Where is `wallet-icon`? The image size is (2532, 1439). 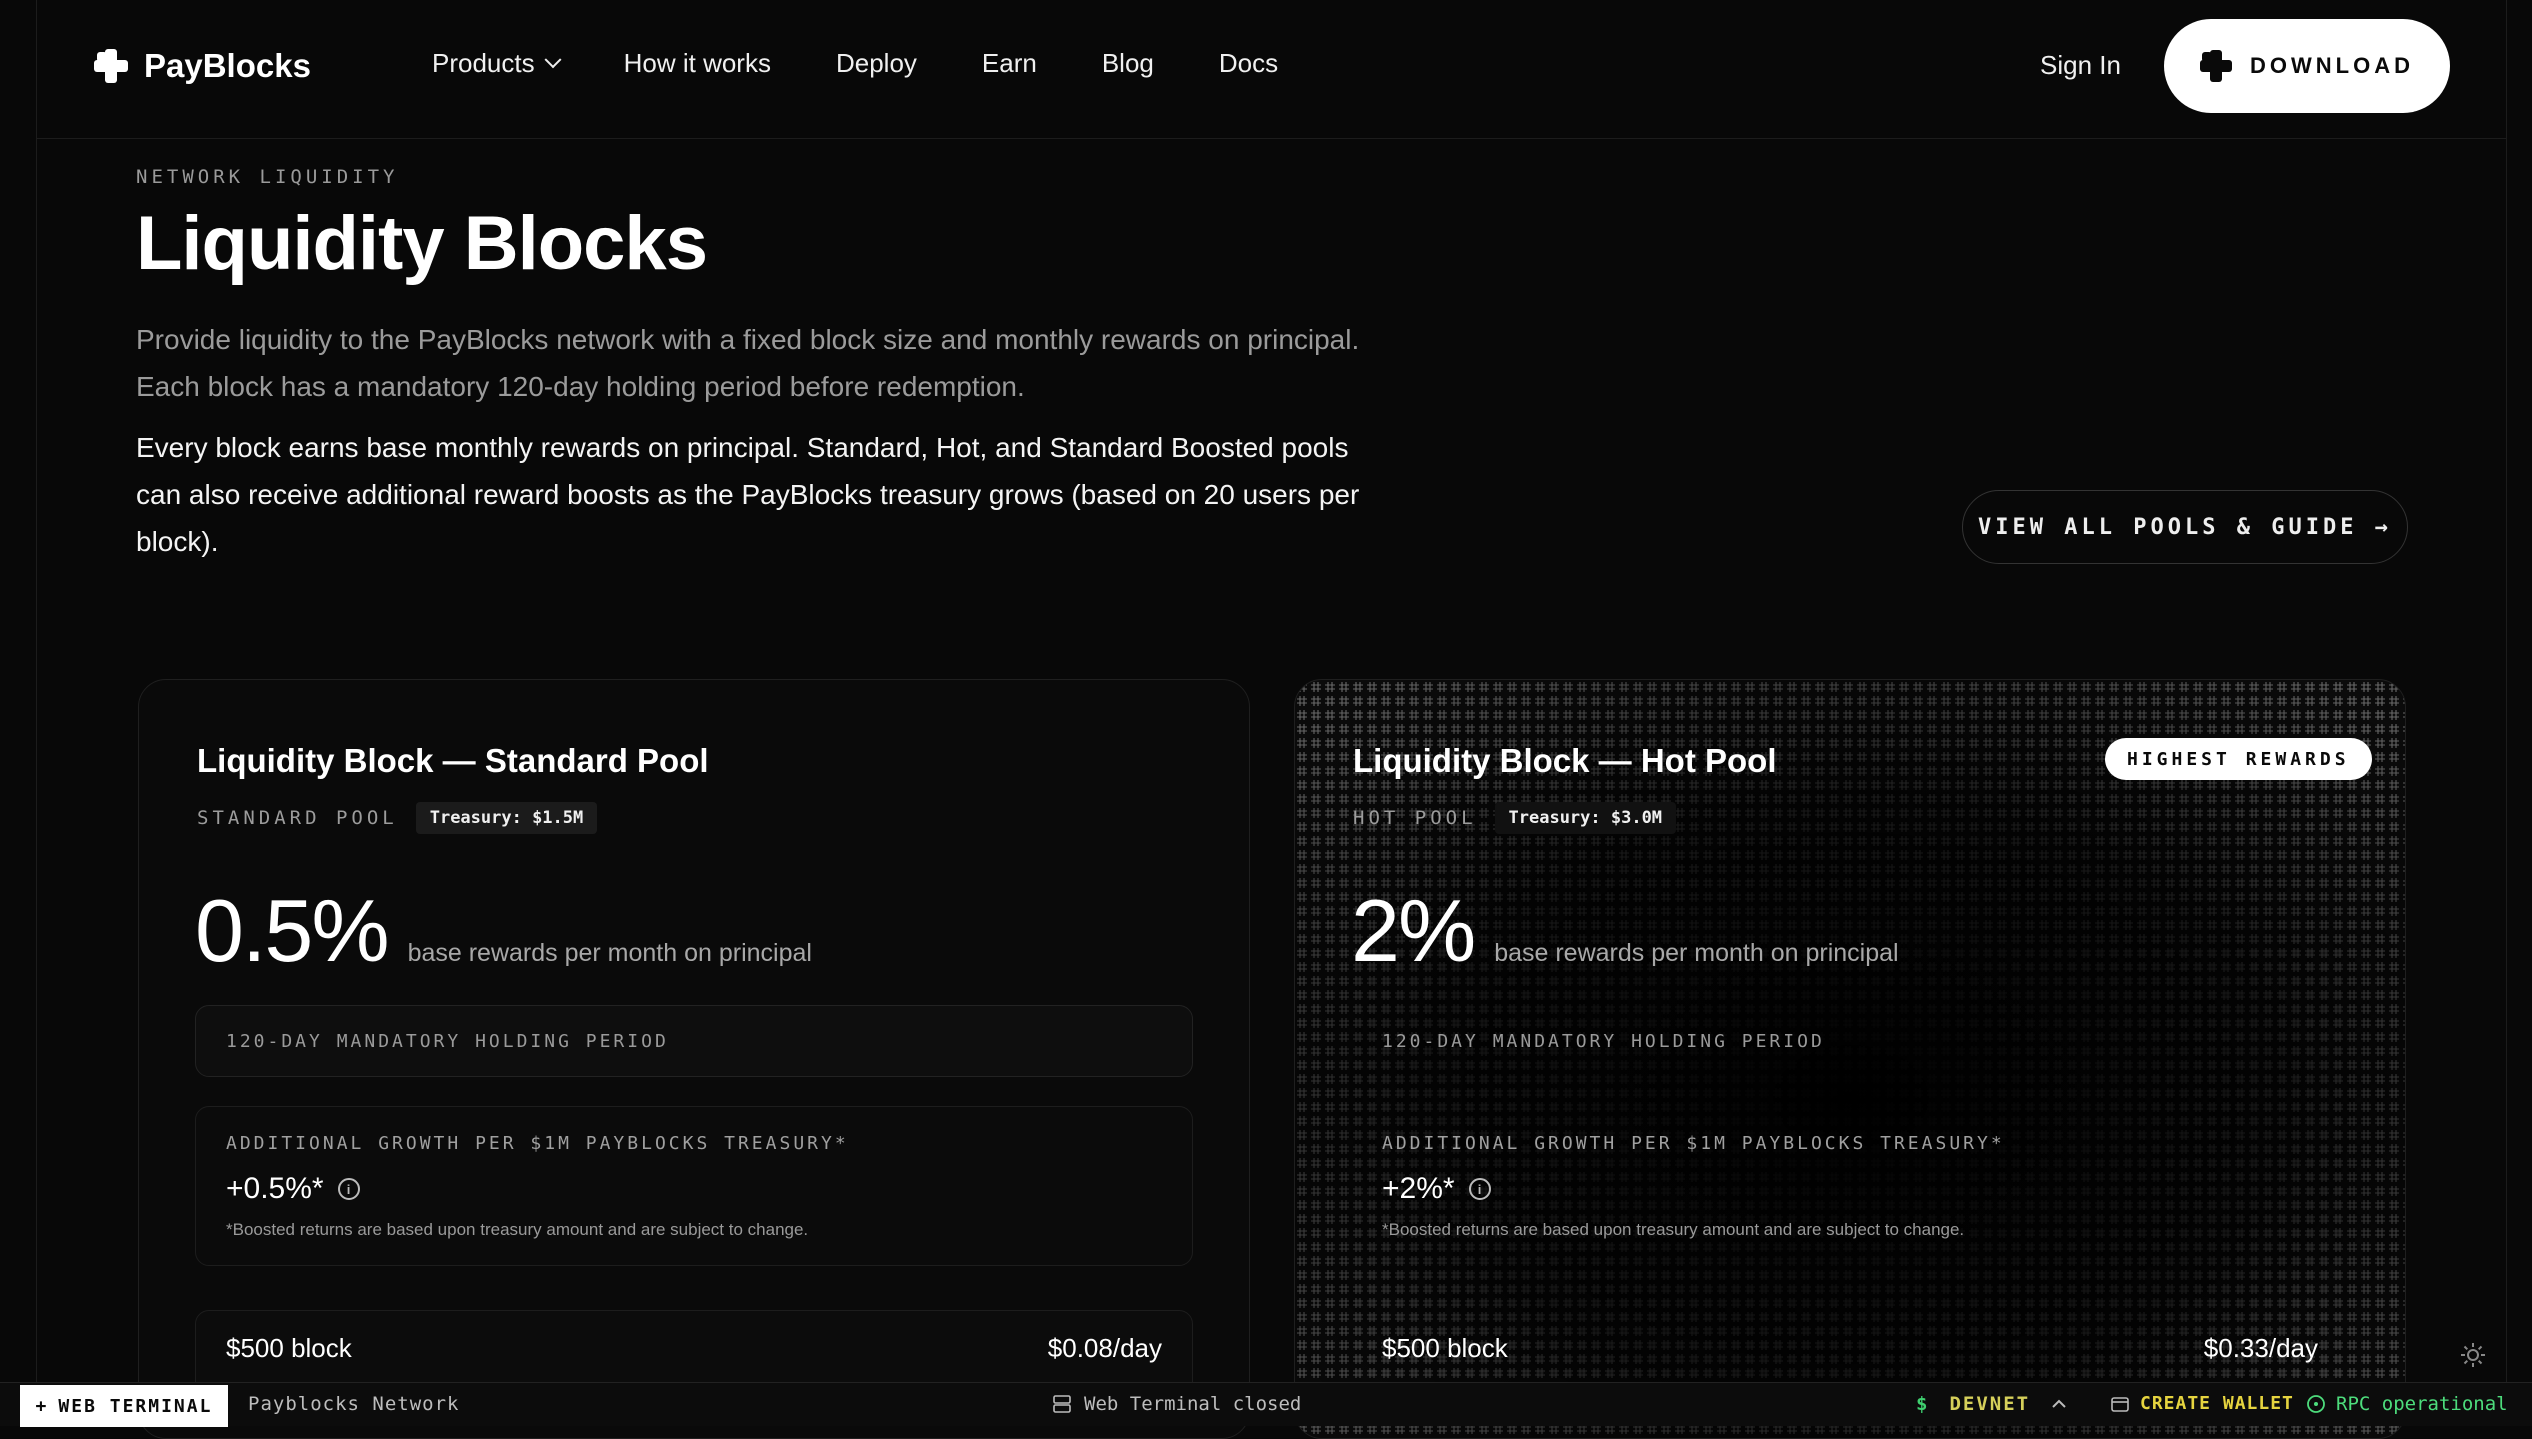
wallet-icon is located at coordinates (2120, 1404).